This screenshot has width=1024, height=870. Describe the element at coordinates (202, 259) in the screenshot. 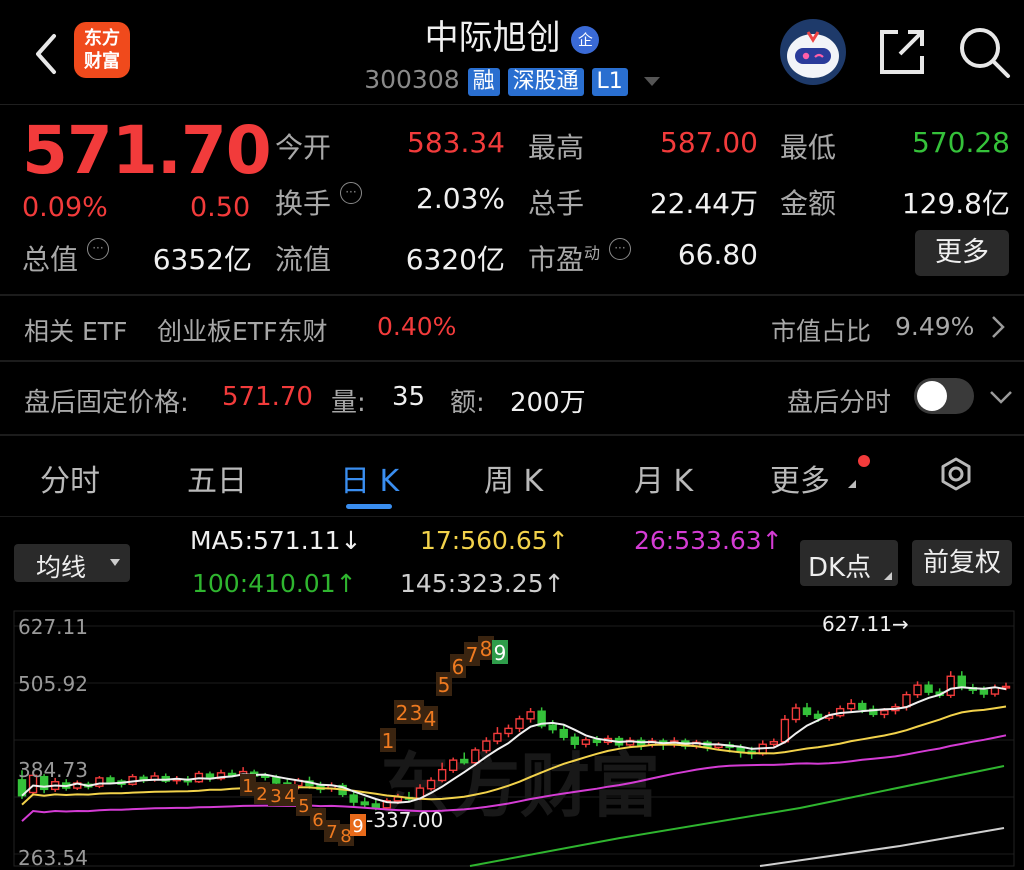

I see `market-cap-value: 6352亿` at that location.